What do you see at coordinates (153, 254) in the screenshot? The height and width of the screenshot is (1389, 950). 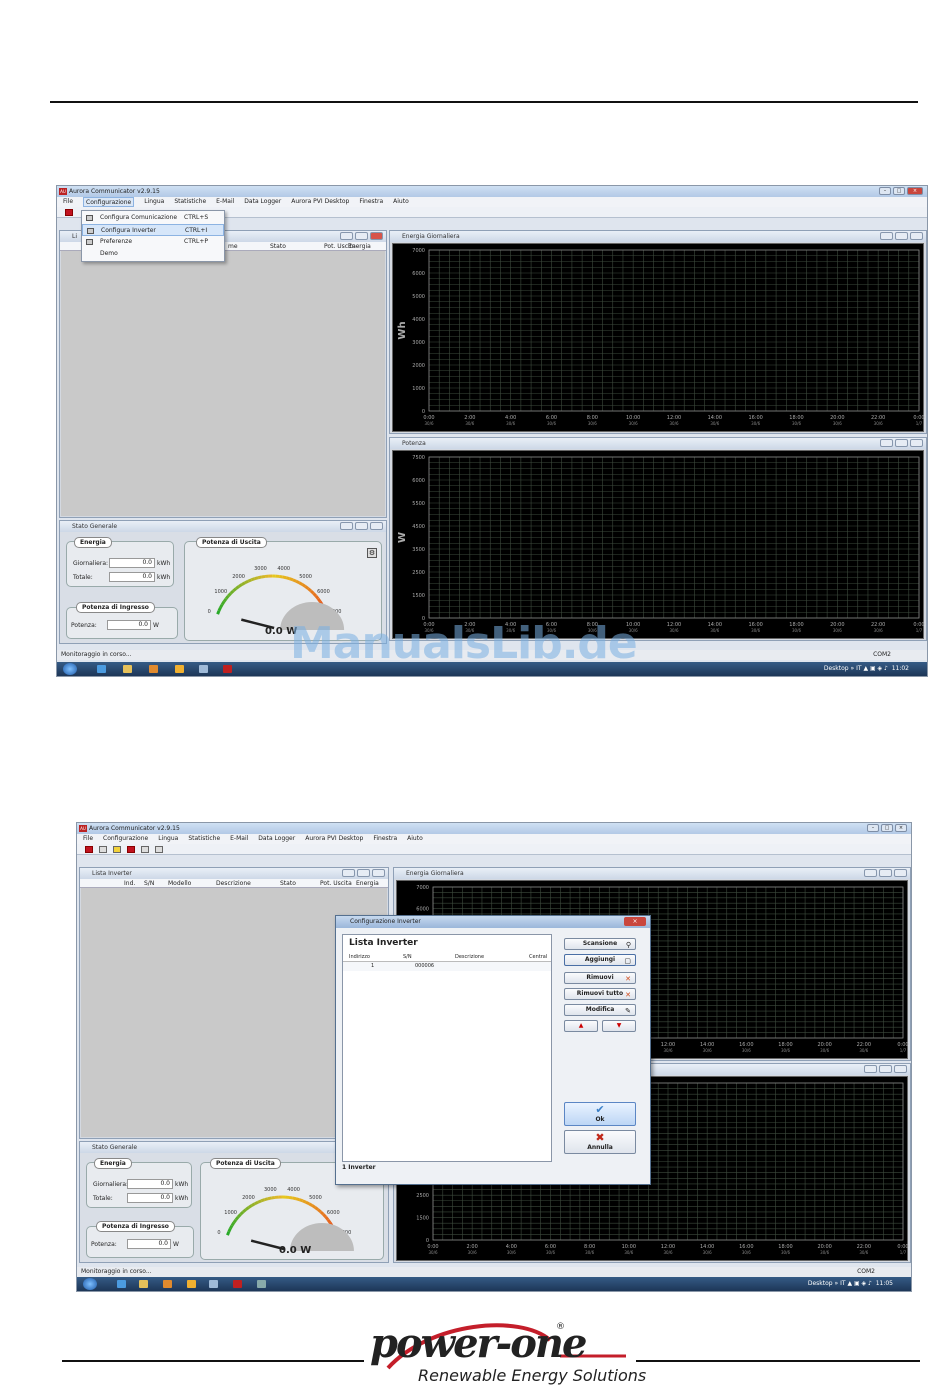 I see `menu-item-demo: Demo` at bounding box center [153, 254].